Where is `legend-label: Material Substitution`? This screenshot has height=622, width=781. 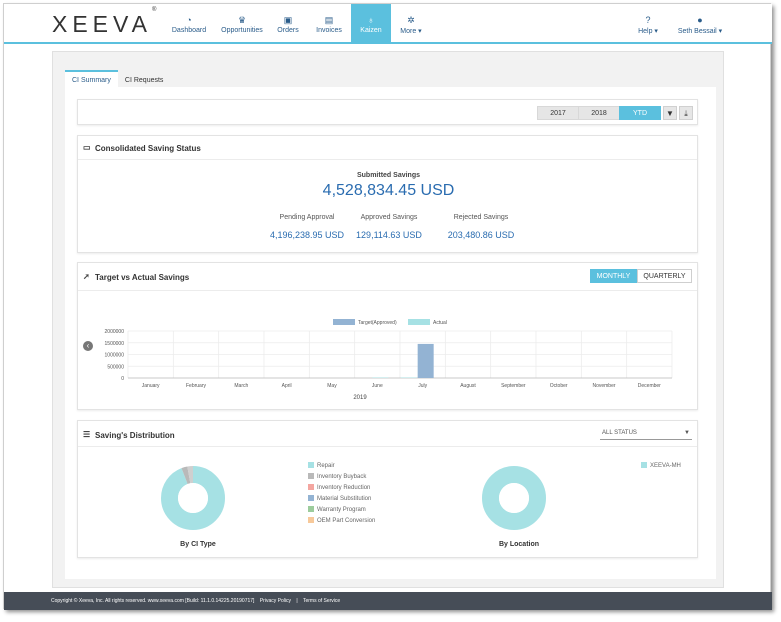 legend-label: Material Substitution is located at coordinates (344, 499).